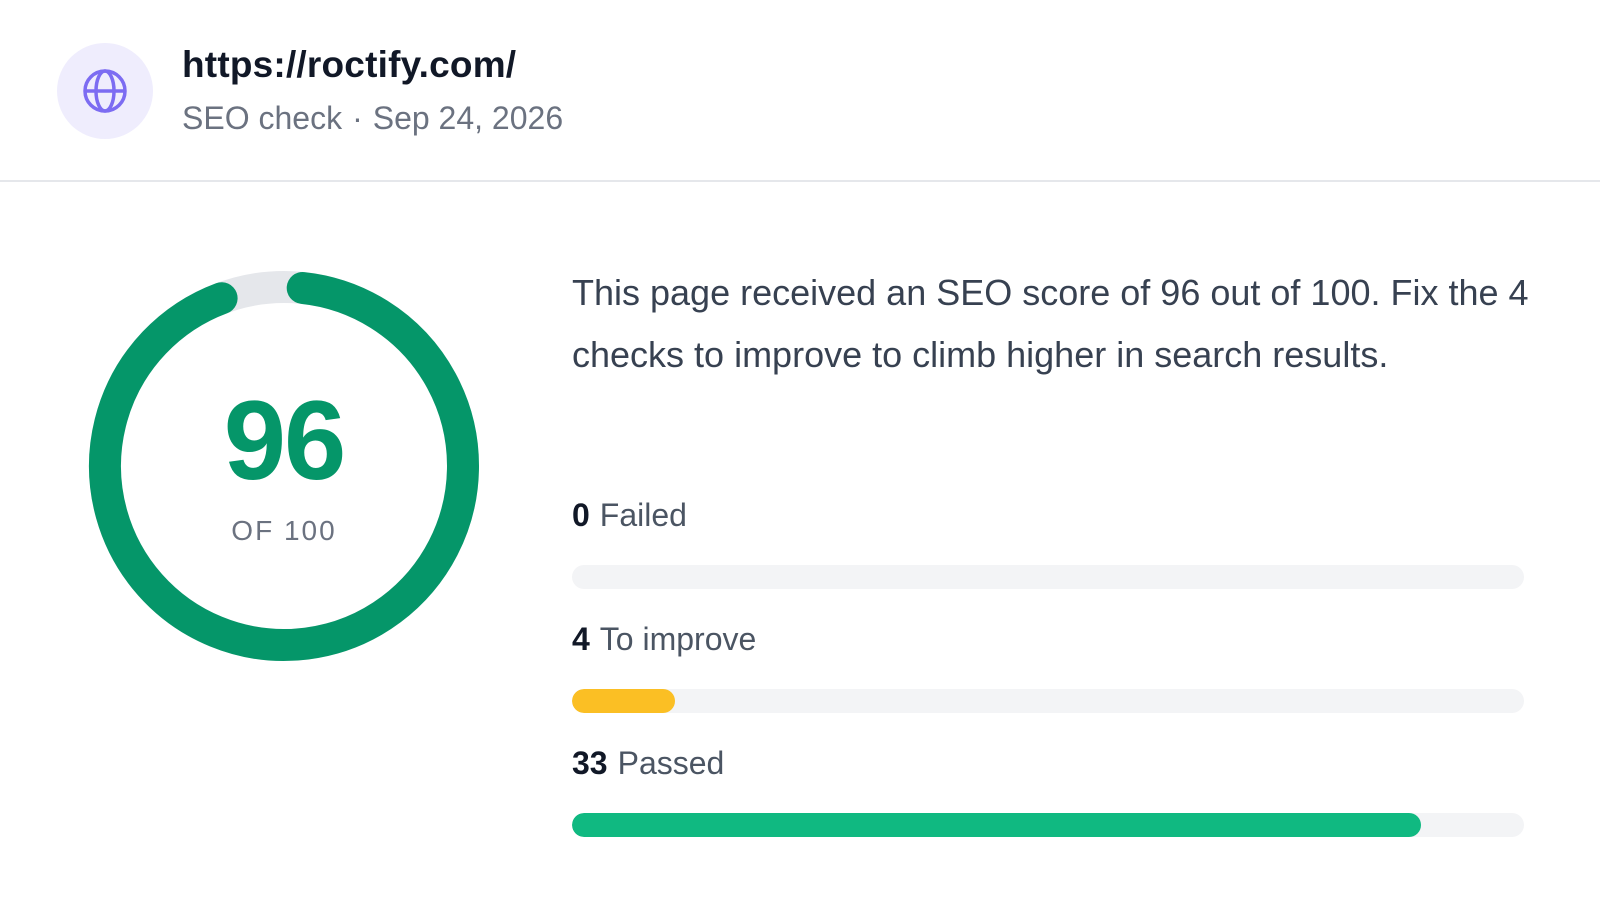 The width and height of the screenshot is (1600, 913). Describe the element at coordinates (284, 530) in the screenshot. I see `score-max-label: OF 100` at that location.